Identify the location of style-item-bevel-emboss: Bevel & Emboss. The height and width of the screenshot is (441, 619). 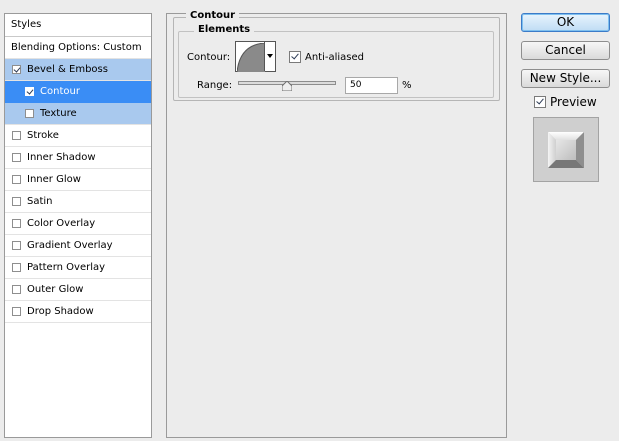
(78, 70).